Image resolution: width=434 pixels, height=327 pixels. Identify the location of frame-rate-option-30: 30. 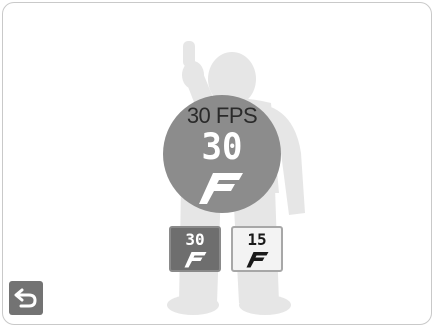
(195, 249).